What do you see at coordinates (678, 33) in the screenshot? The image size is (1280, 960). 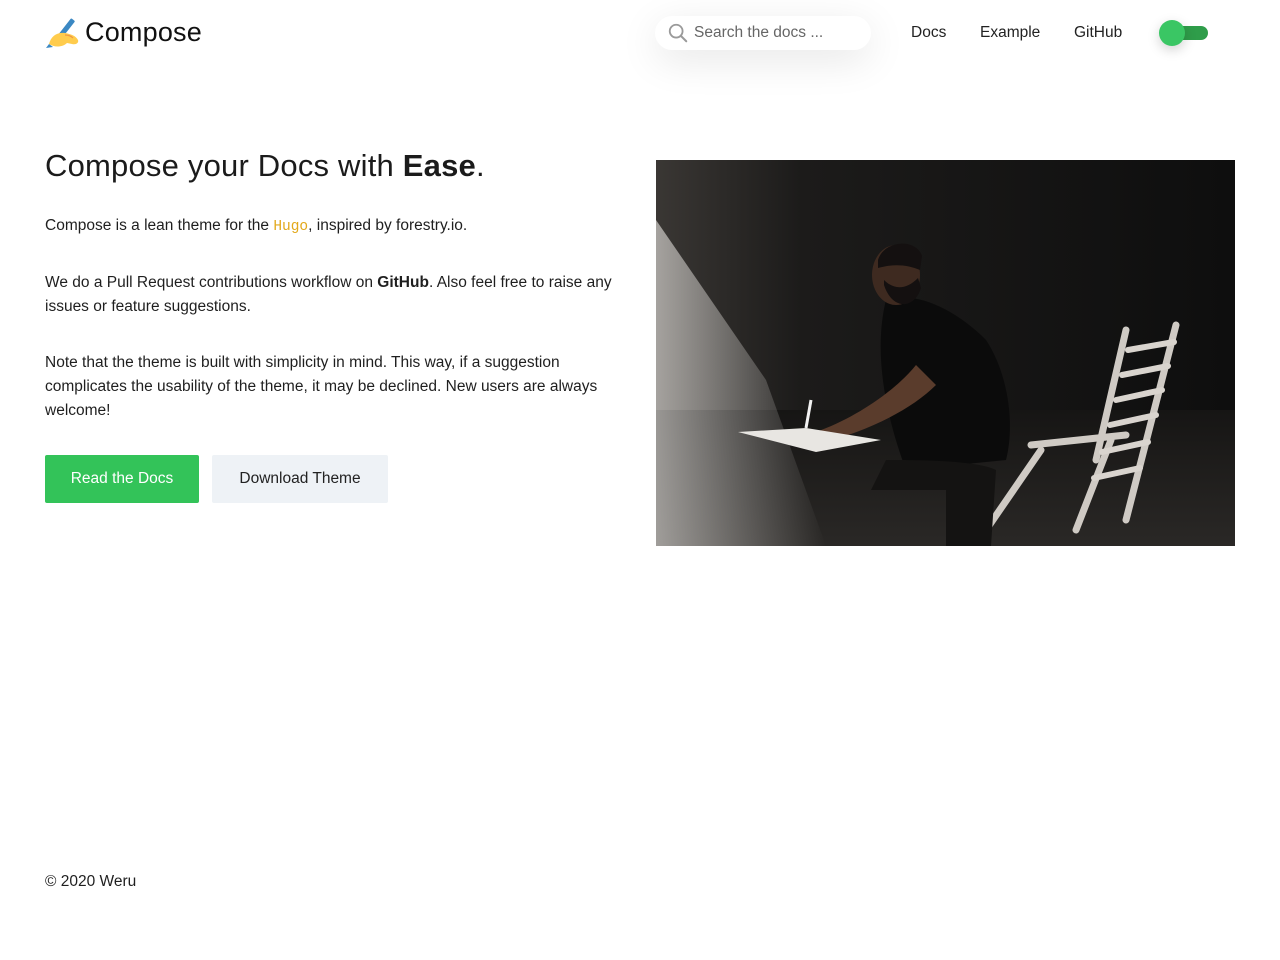 I see `search-icon` at bounding box center [678, 33].